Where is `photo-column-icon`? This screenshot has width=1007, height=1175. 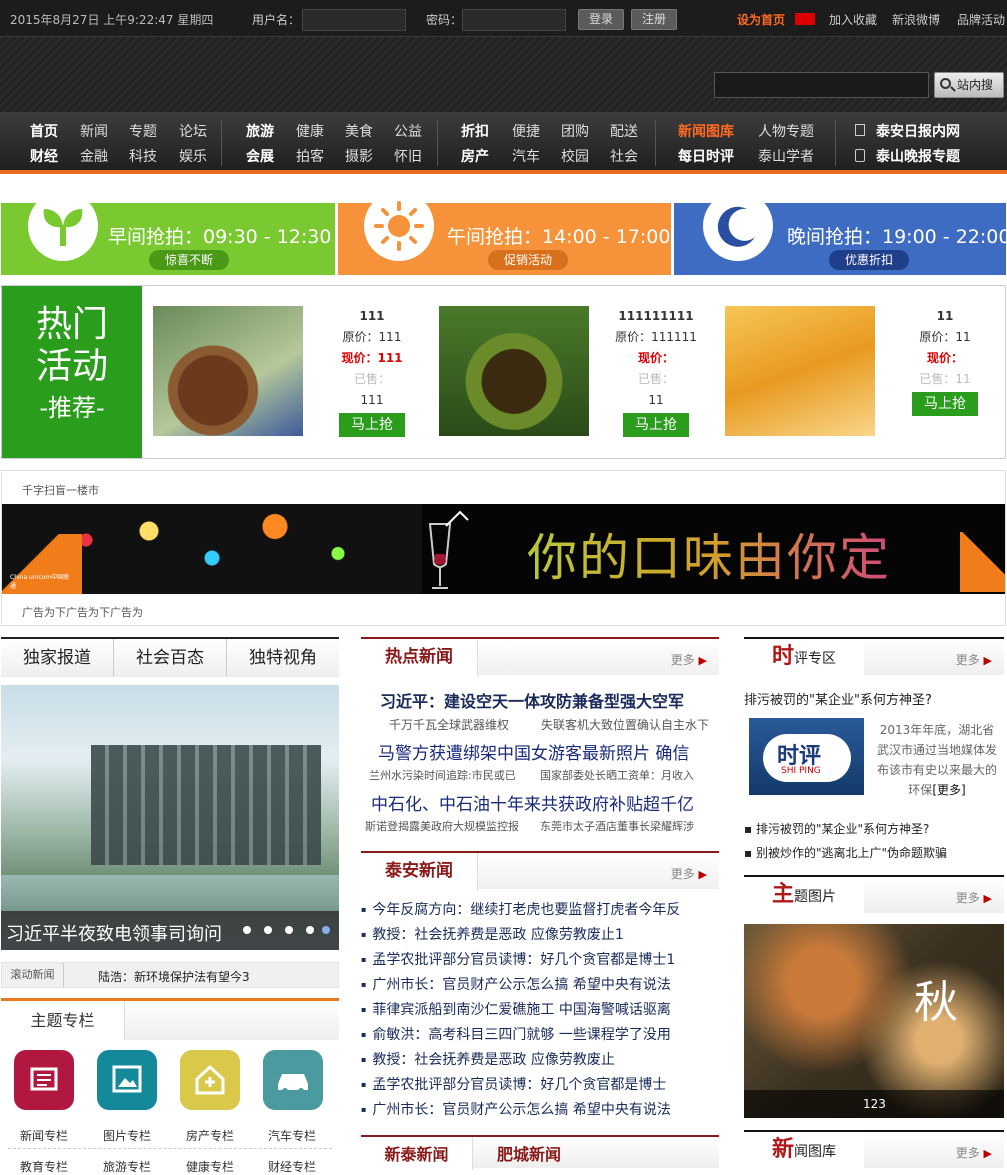
photo-column-icon is located at coordinates (127, 1080).